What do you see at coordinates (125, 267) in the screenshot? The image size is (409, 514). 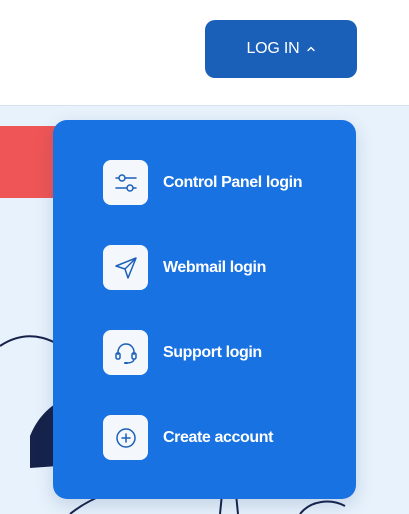 I see `paper-plane-icon` at bounding box center [125, 267].